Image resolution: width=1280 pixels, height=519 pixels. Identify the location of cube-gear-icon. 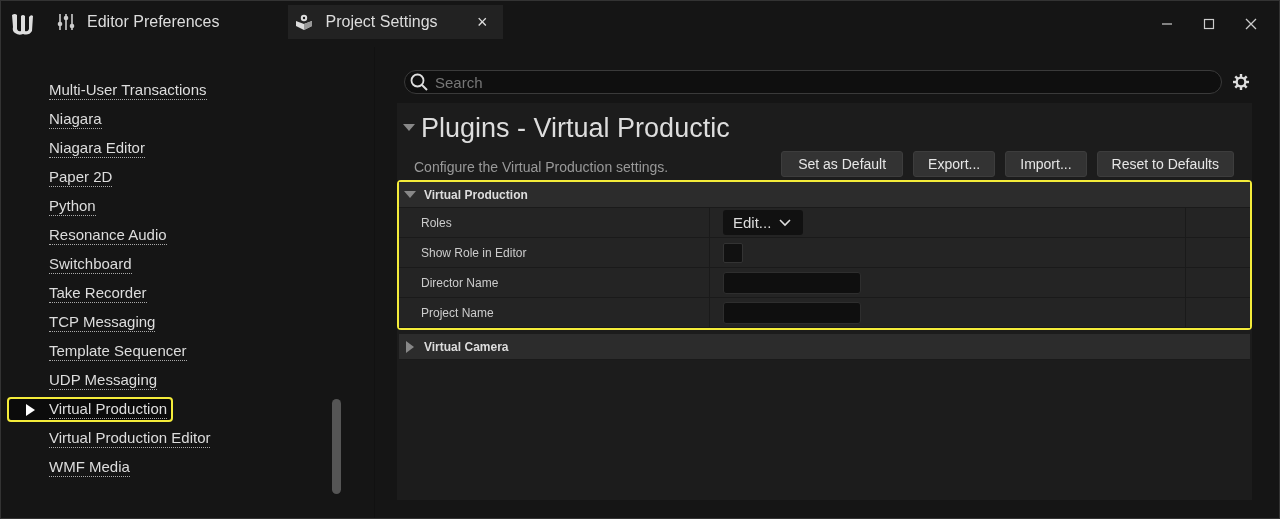
(303, 22).